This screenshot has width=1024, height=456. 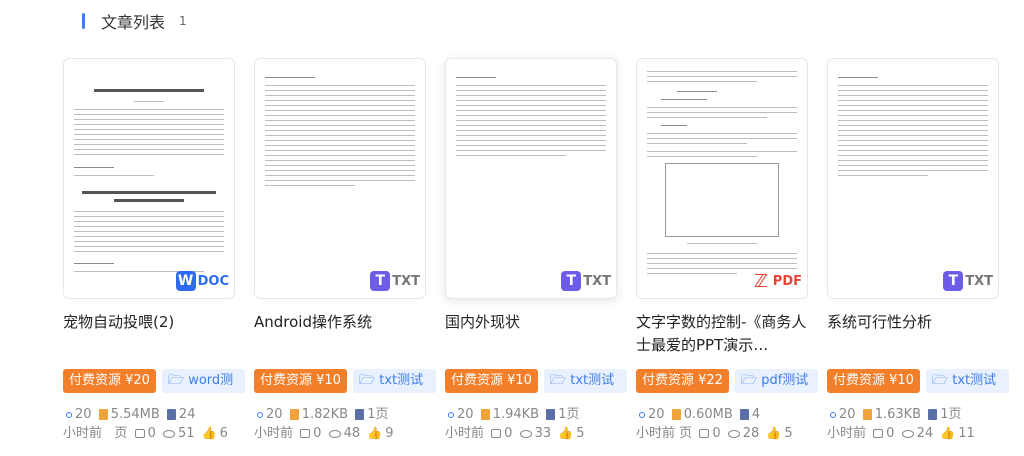 What do you see at coordinates (342, 334) in the screenshot?
I see `doc-title: Android操作系统` at bounding box center [342, 334].